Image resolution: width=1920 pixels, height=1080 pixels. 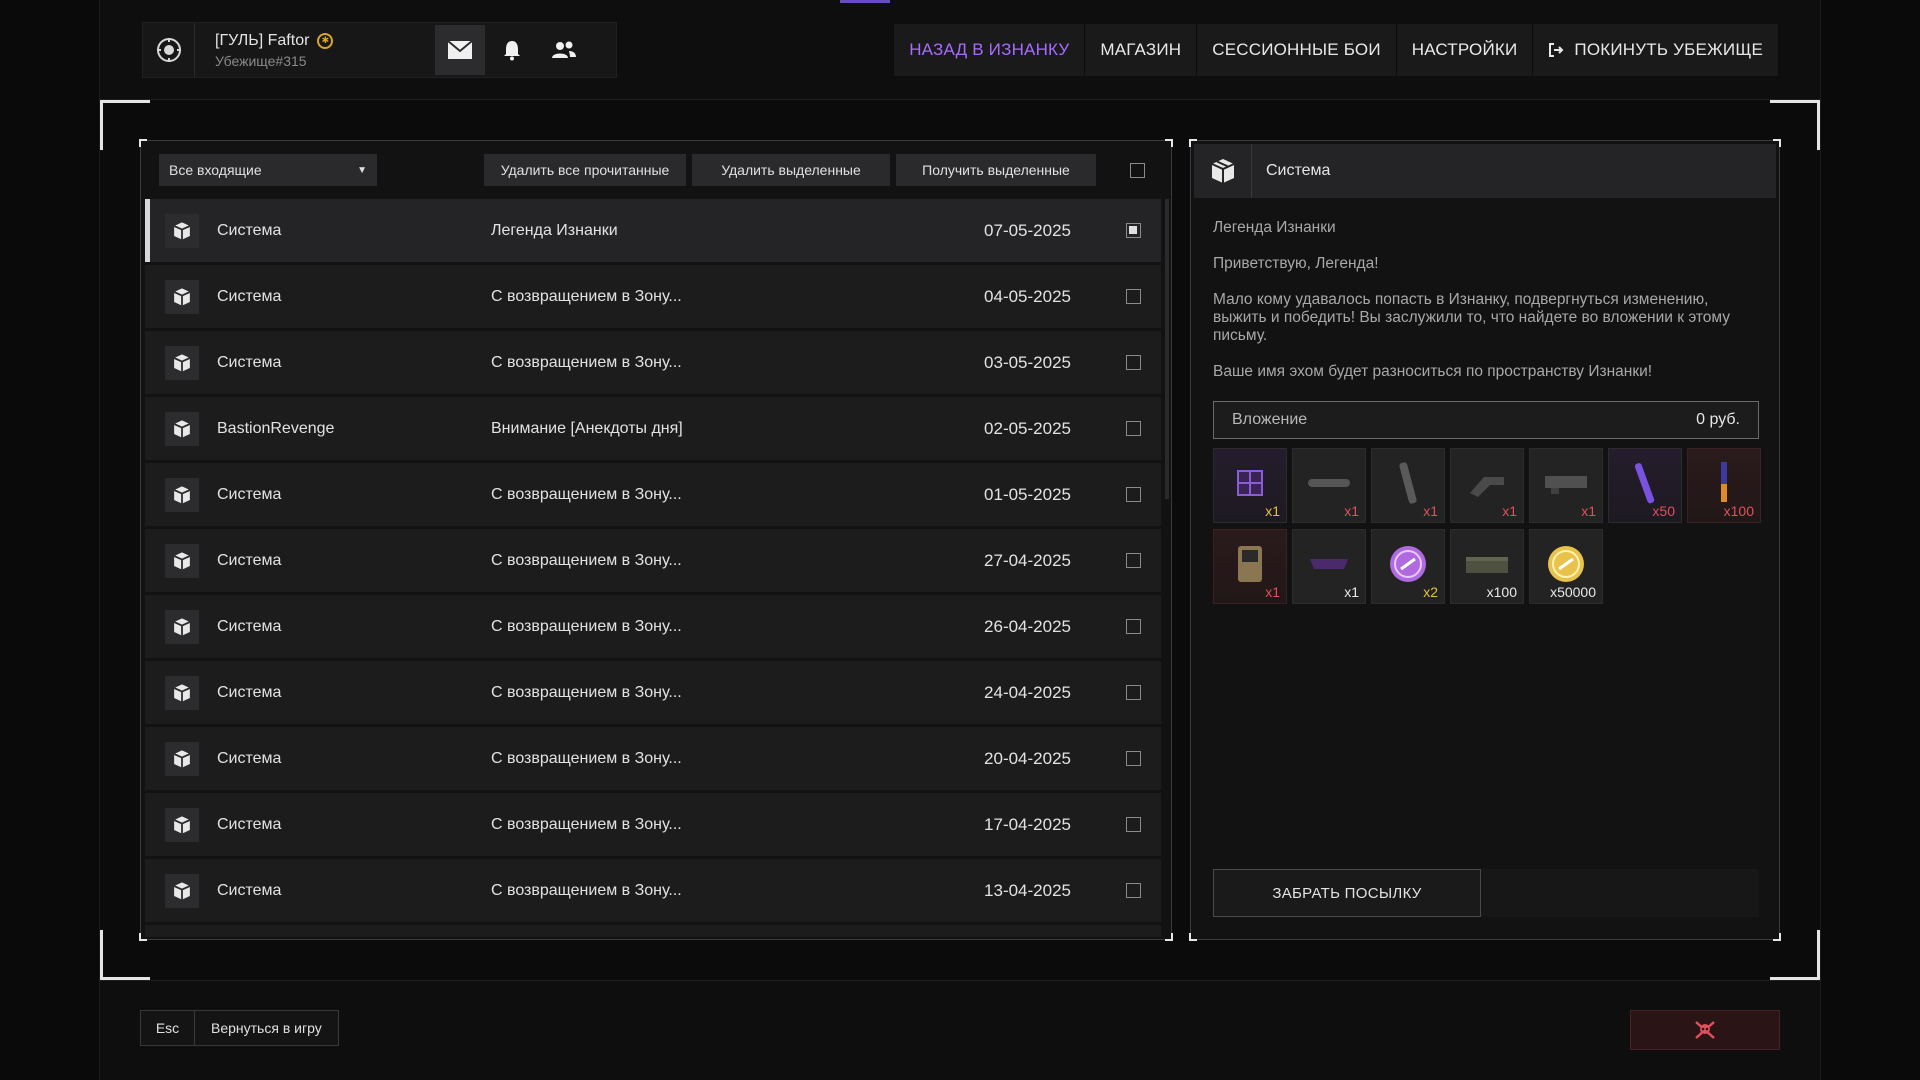 I want to click on exit-game-button, so click(x=1705, y=1030).